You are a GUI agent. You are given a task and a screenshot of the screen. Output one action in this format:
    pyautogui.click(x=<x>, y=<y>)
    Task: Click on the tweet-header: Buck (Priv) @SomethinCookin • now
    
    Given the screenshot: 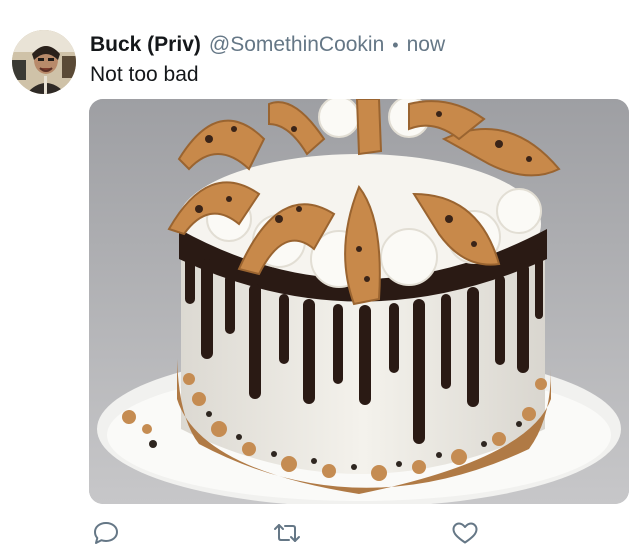 What is the action you would take?
    pyautogui.click(x=267, y=45)
    